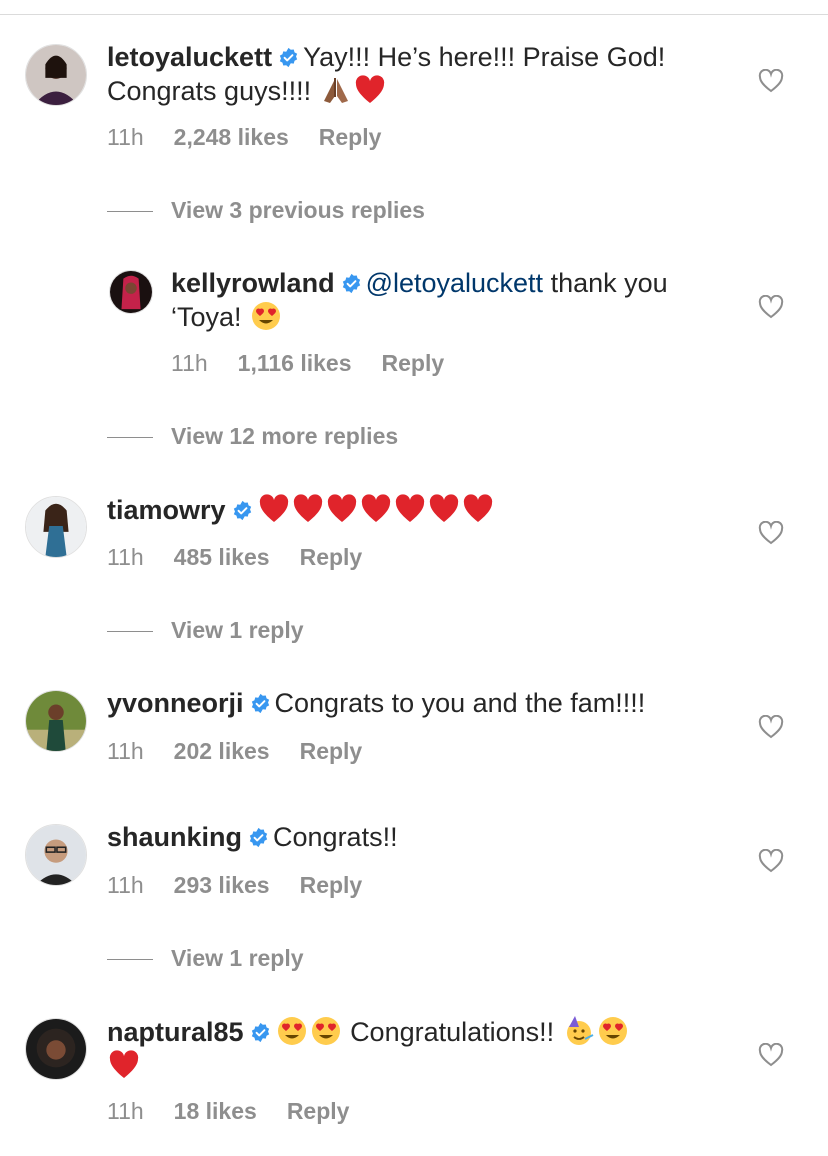 This screenshot has height=1156, width=828. Describe the element at coordinates (452, 1032) in the screenshot. I see `comment-text: Congratulations!!` at that location.